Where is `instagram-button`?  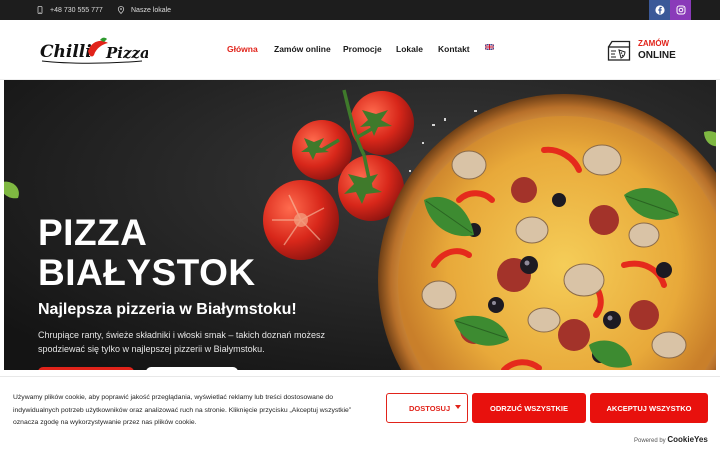 instagram-button is located at coordinates (680, 10).